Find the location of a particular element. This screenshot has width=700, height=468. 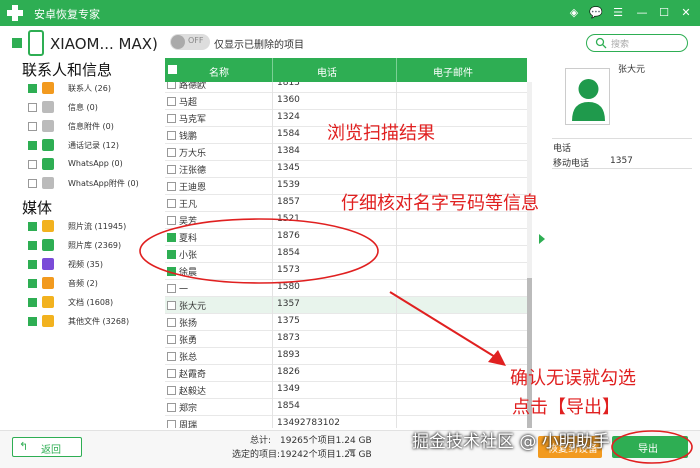

whatsapp-attachment-icon is located at coordinates (48, 183).